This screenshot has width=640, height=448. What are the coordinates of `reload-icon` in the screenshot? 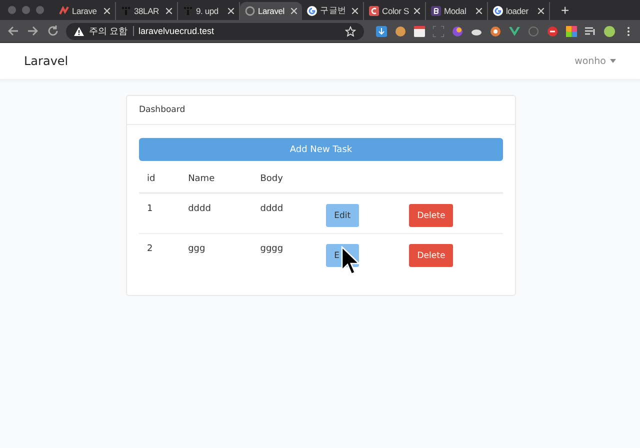 It's located at (53, 31).